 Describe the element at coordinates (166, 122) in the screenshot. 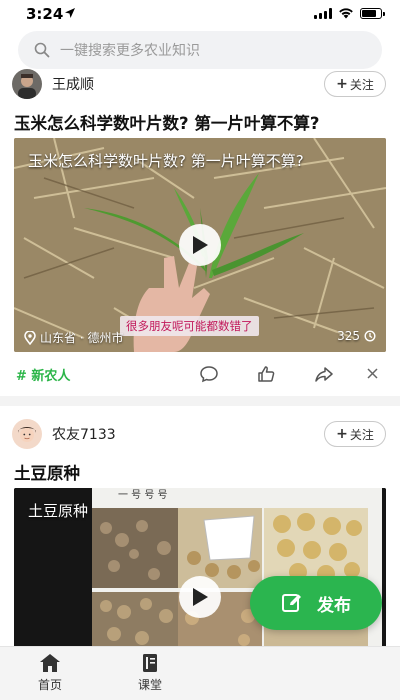

I see `post-title: 玉米怎么科学数叶片数? 第一片叶算不算?` at that location.